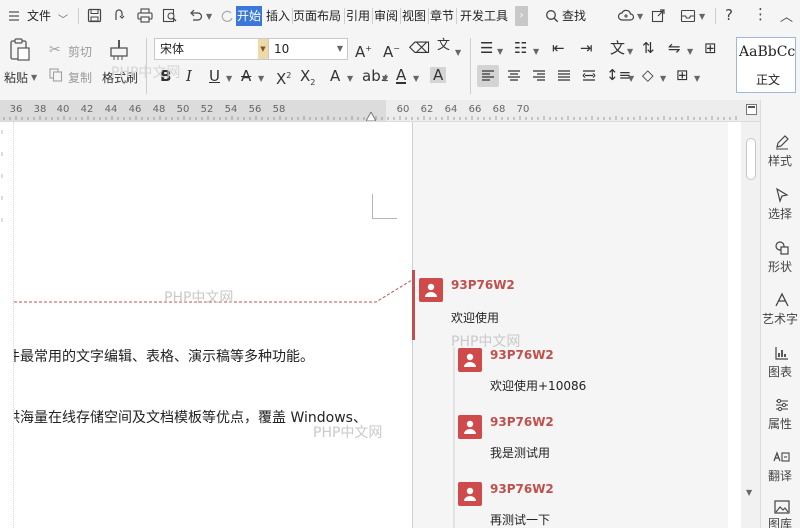 This screenshot has height=528, width=800. Describe the element at coordinates (458, 52) in the screenshot. I see `phonetic-dropdown-icon: ▼` at that location.